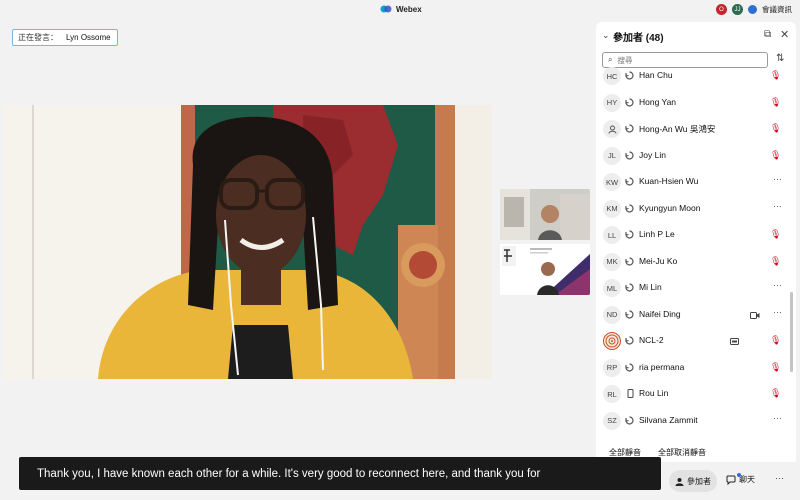 This screenshot has width=800, height=500. What do you see at coordinates (612, 261) in the screenshot?
I see `participant-avatar: MK` at bounding box center [612, 261].